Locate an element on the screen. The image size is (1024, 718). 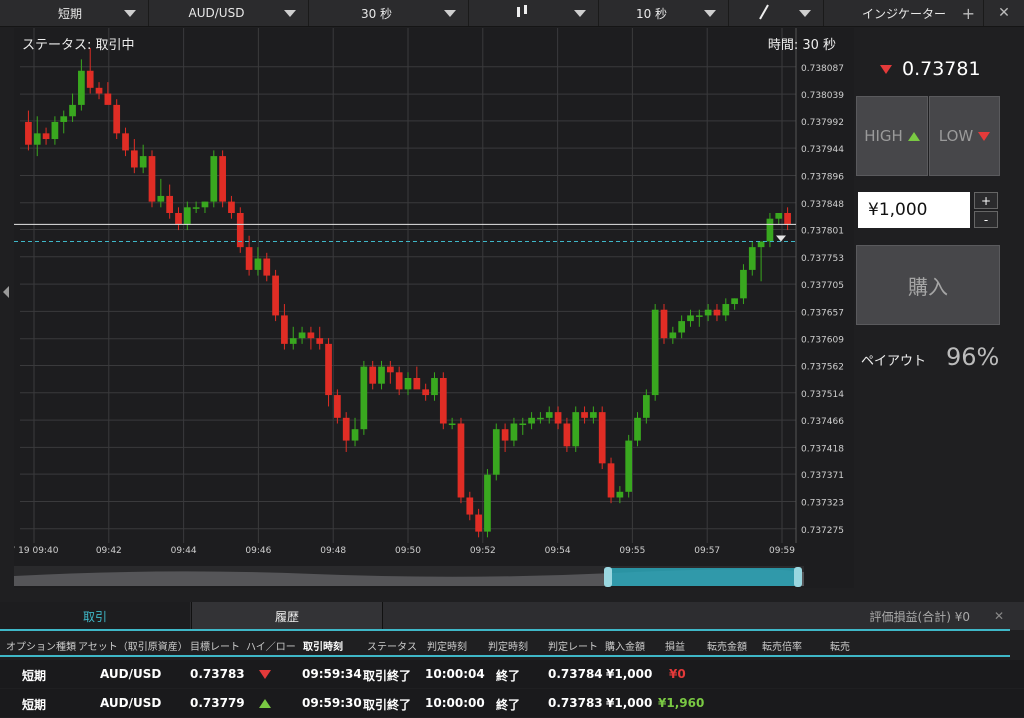
y-tick-label: 0.737323 is located at coordinates (822, 503).